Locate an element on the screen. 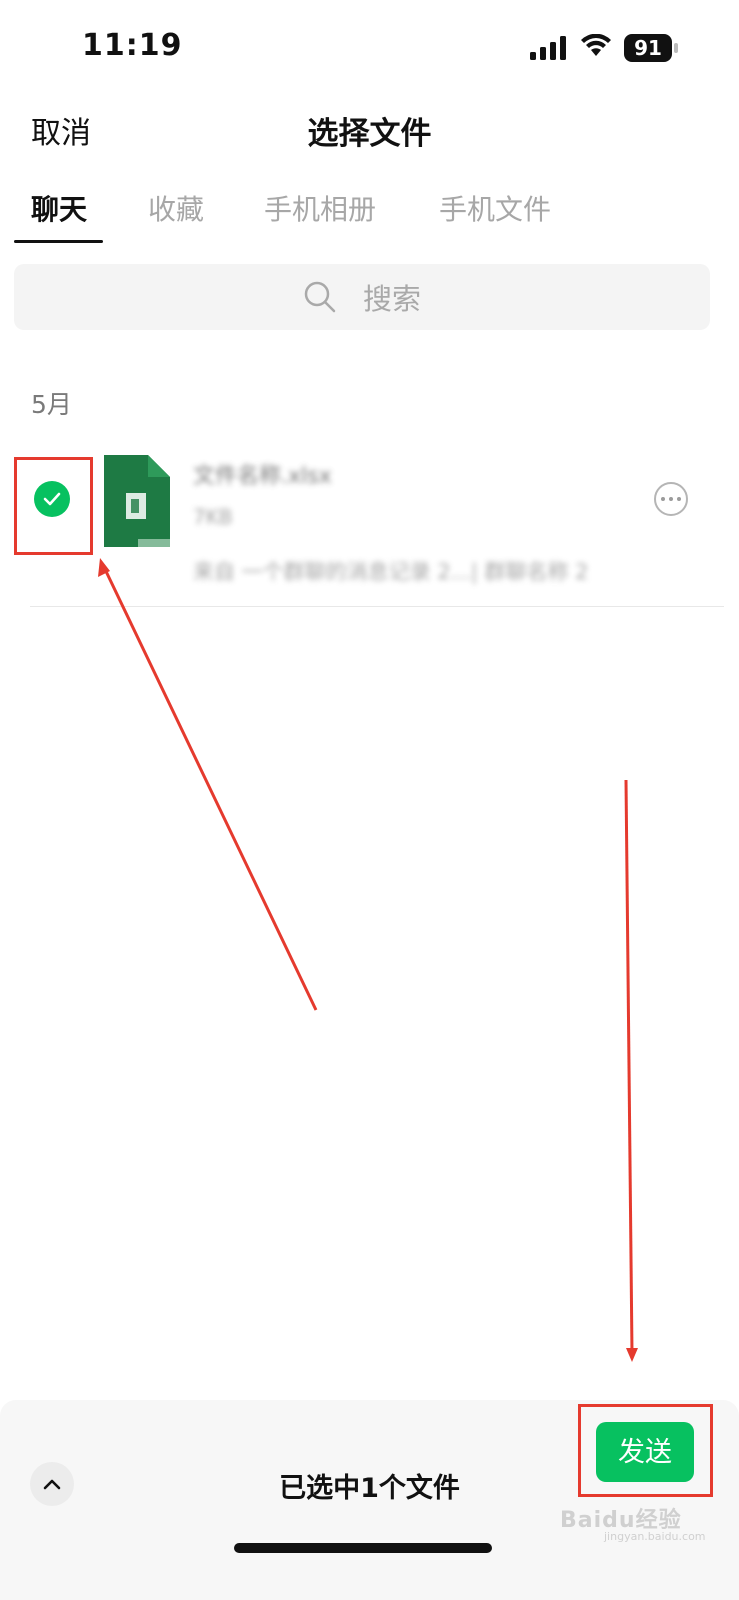 The height and width of the screenshot is (1600, 739). tab-phone-album: 手机相册 is located at coordinates (320, 208).